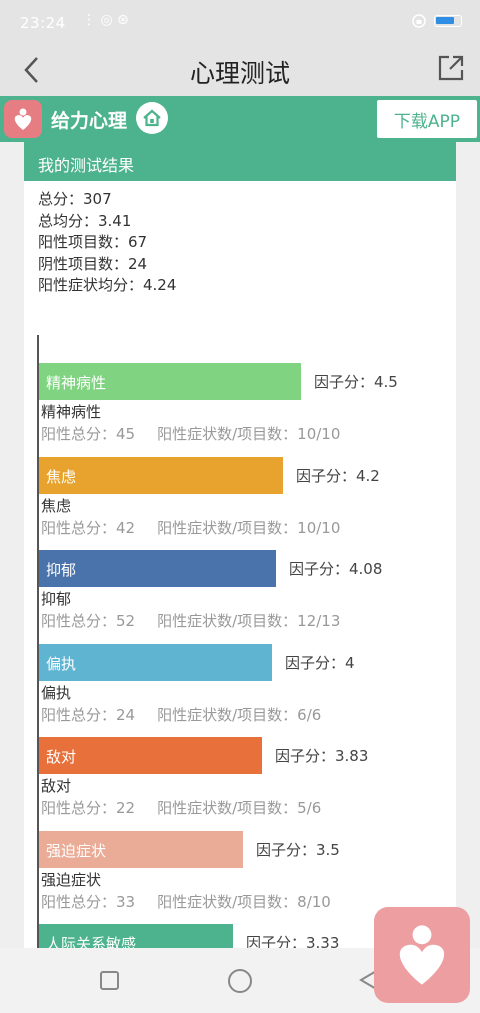  Describe the element at coordinates (240, 23) in the screenshot. I see `status-bar: 23:24 ⋮ ◎ ⊛` at that location.